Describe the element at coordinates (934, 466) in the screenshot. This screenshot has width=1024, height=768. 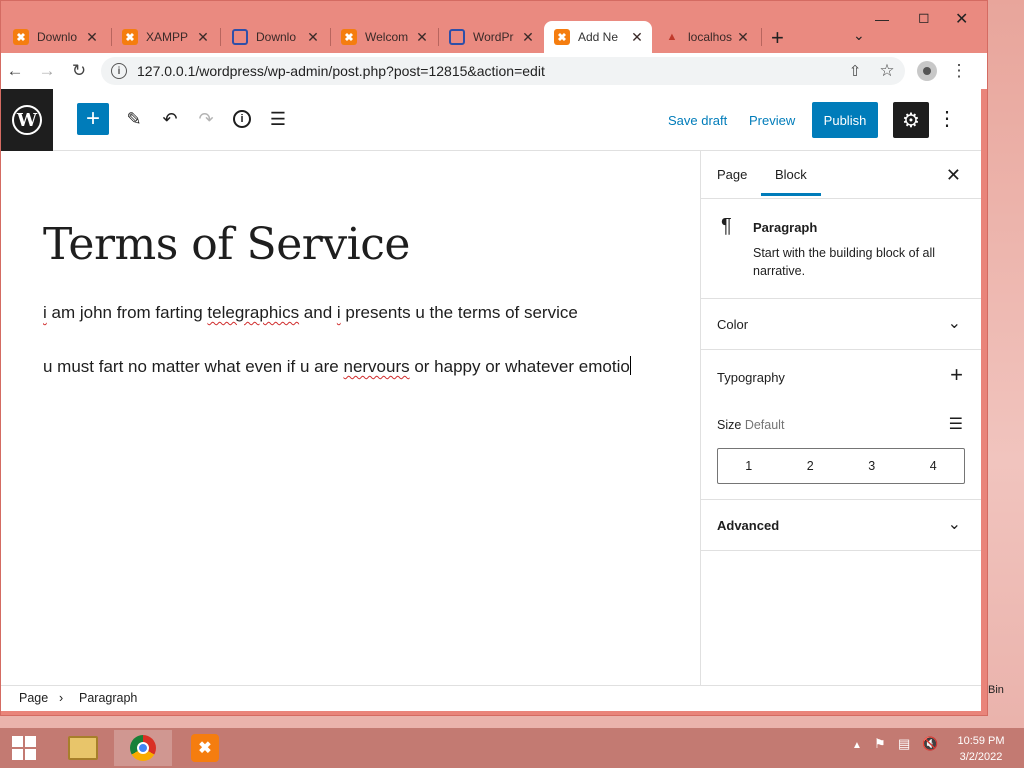
I see `font-size-option: 4` at that location.